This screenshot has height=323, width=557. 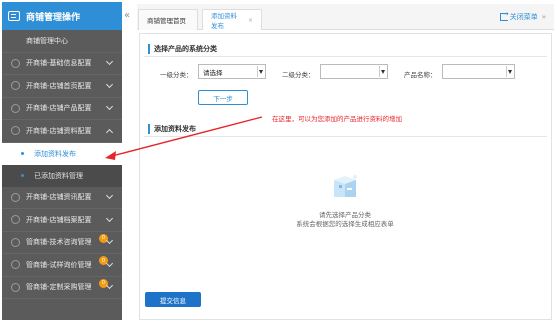 What do you see at coordinates (345, 17) in the screenshot?
I see `tab-bar: 商铺管理首页 添加资料发布 × 关闭菜单 »` at bounding box center [345, 17].